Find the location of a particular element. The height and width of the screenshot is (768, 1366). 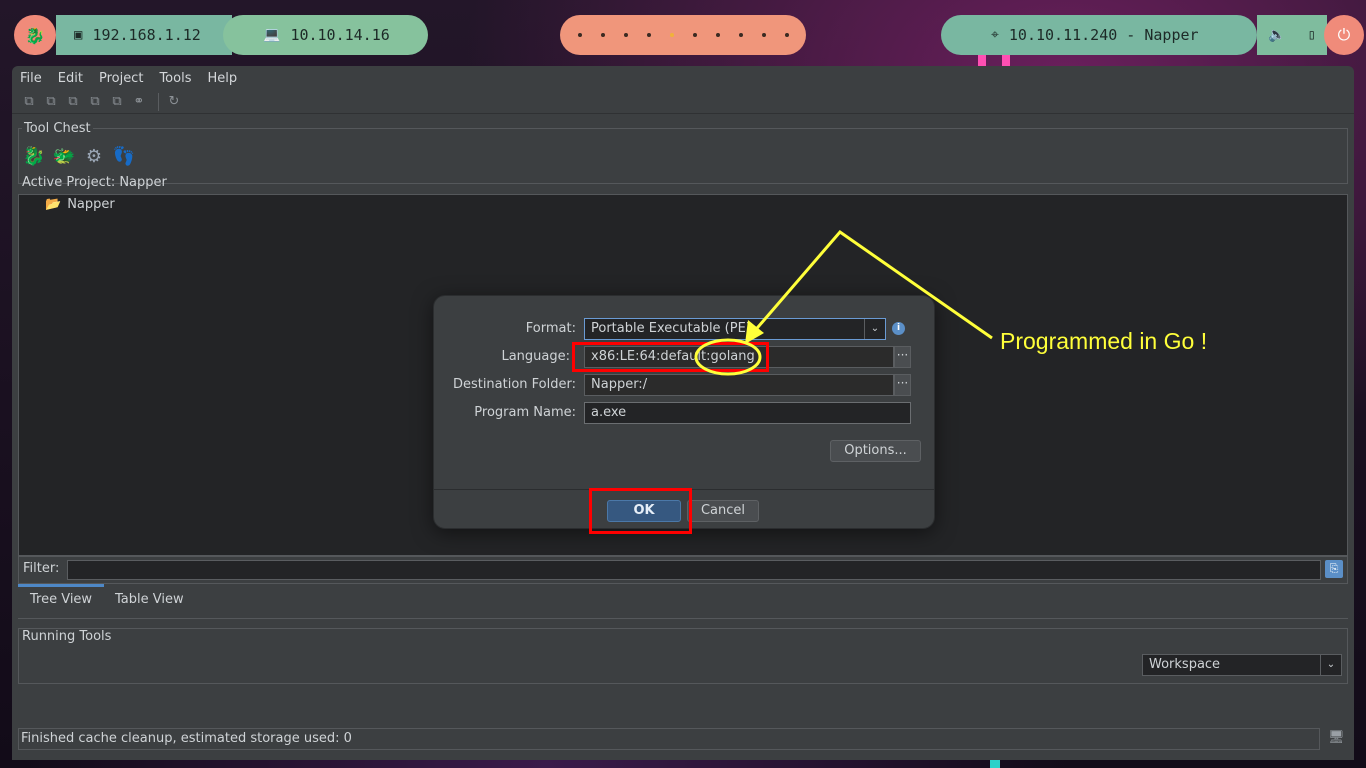

launcher-button: 🐉 is located at coordinates (35, 35).